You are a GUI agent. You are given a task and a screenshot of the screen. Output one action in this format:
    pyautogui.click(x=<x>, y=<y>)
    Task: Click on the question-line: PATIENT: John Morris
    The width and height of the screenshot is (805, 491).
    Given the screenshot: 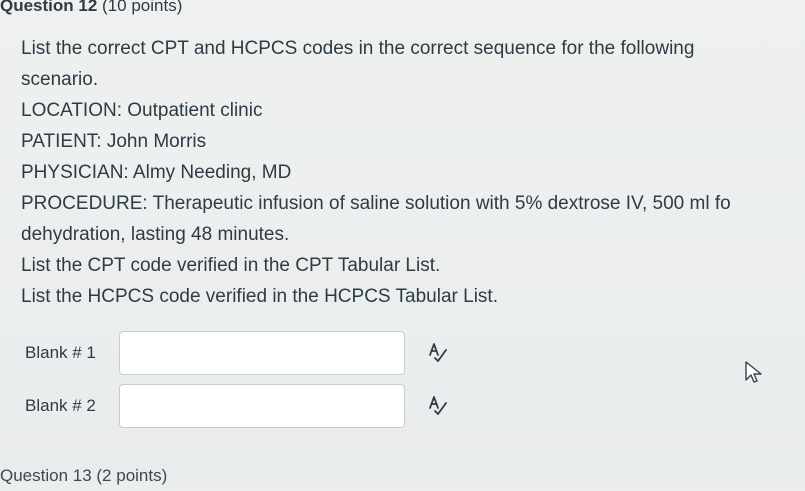 What is the action you would take?
    pyautogui.click(x=114, y=141)
    